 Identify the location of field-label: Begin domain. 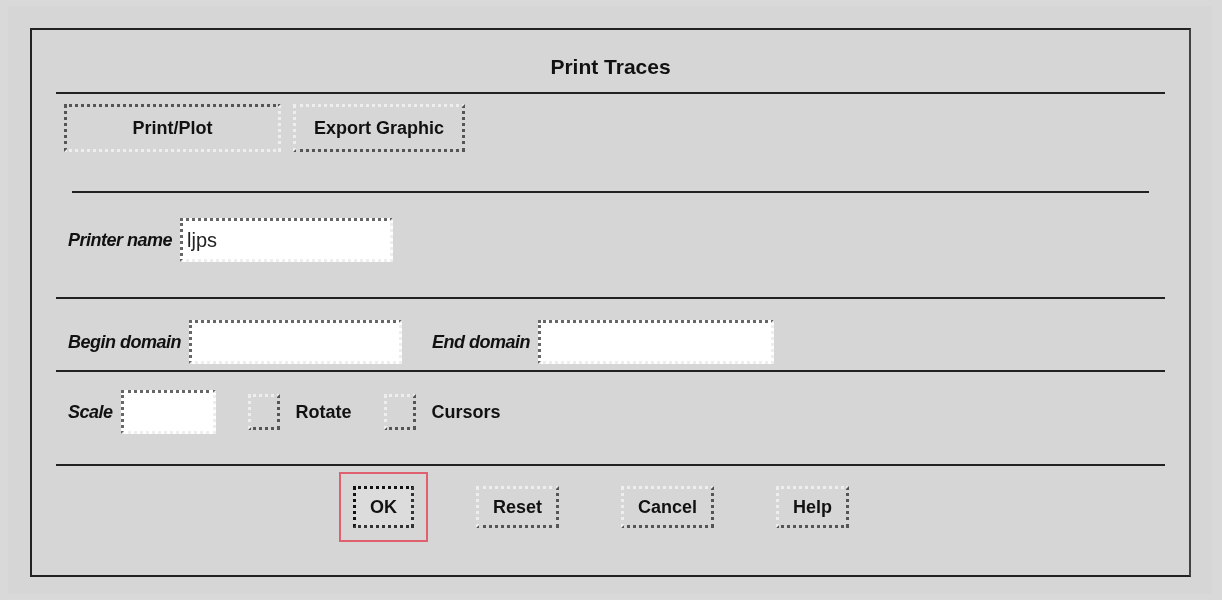
(124, 342).